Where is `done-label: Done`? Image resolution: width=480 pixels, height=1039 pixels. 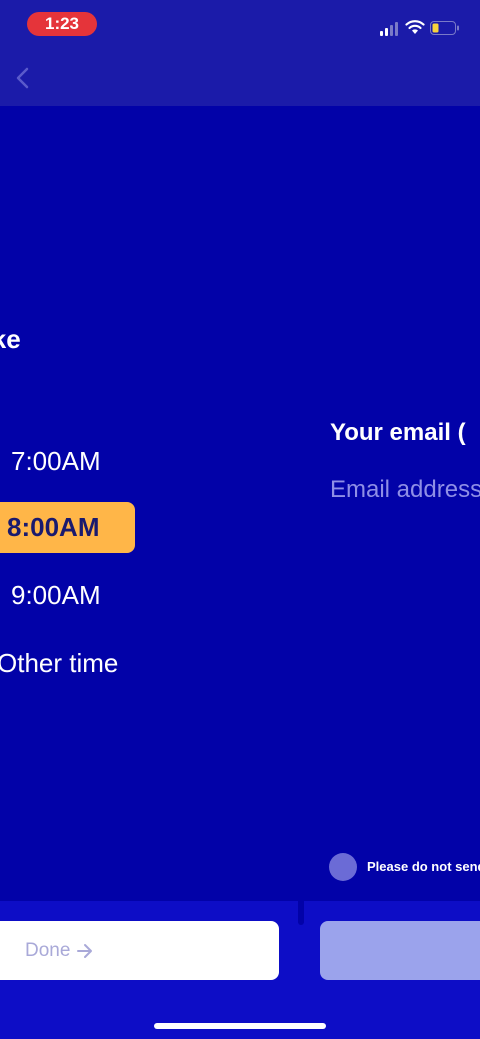 done-label: Done is located at coordinates (48, 950).